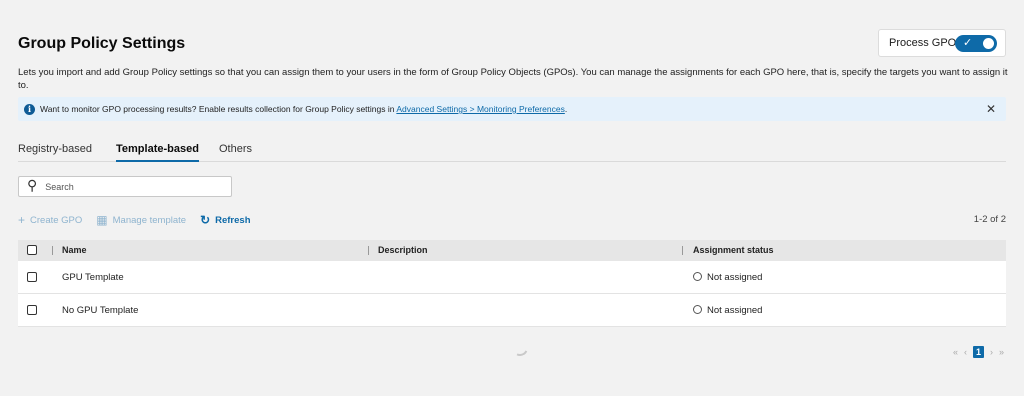  I want to click on row-name: No GPU Template, so click(100, 310).